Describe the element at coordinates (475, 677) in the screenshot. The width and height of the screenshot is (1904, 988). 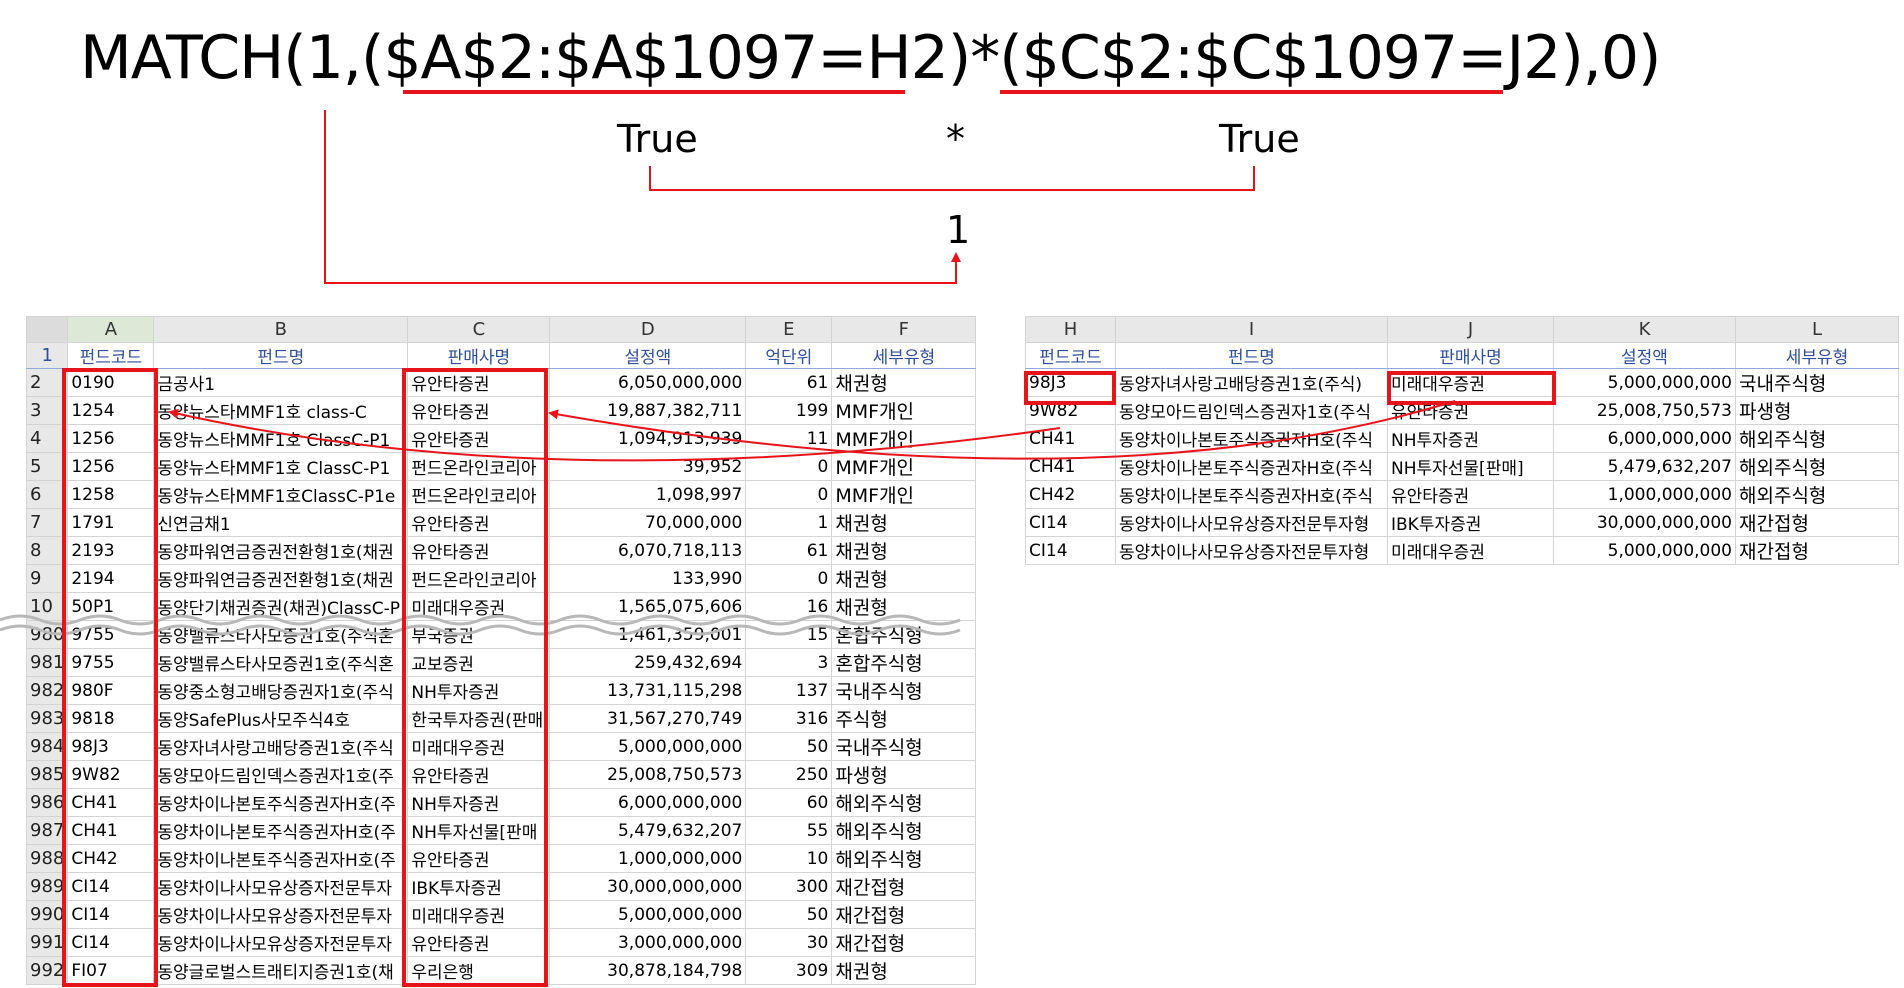
I see `column-c-highlight` at that location.